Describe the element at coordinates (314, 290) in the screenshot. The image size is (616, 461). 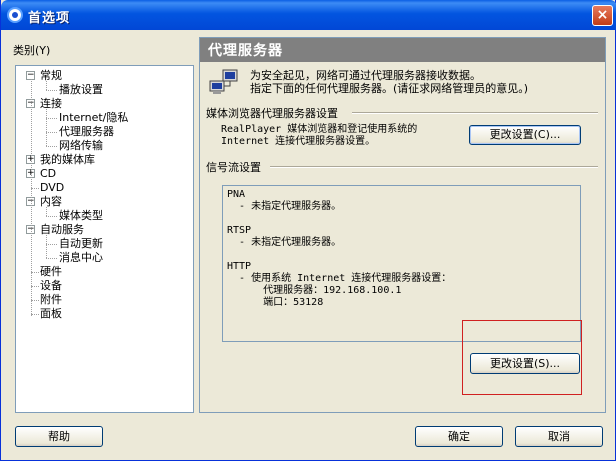
I see `stream-setting-line: 代理服务器：192.168.100.1` at that location.